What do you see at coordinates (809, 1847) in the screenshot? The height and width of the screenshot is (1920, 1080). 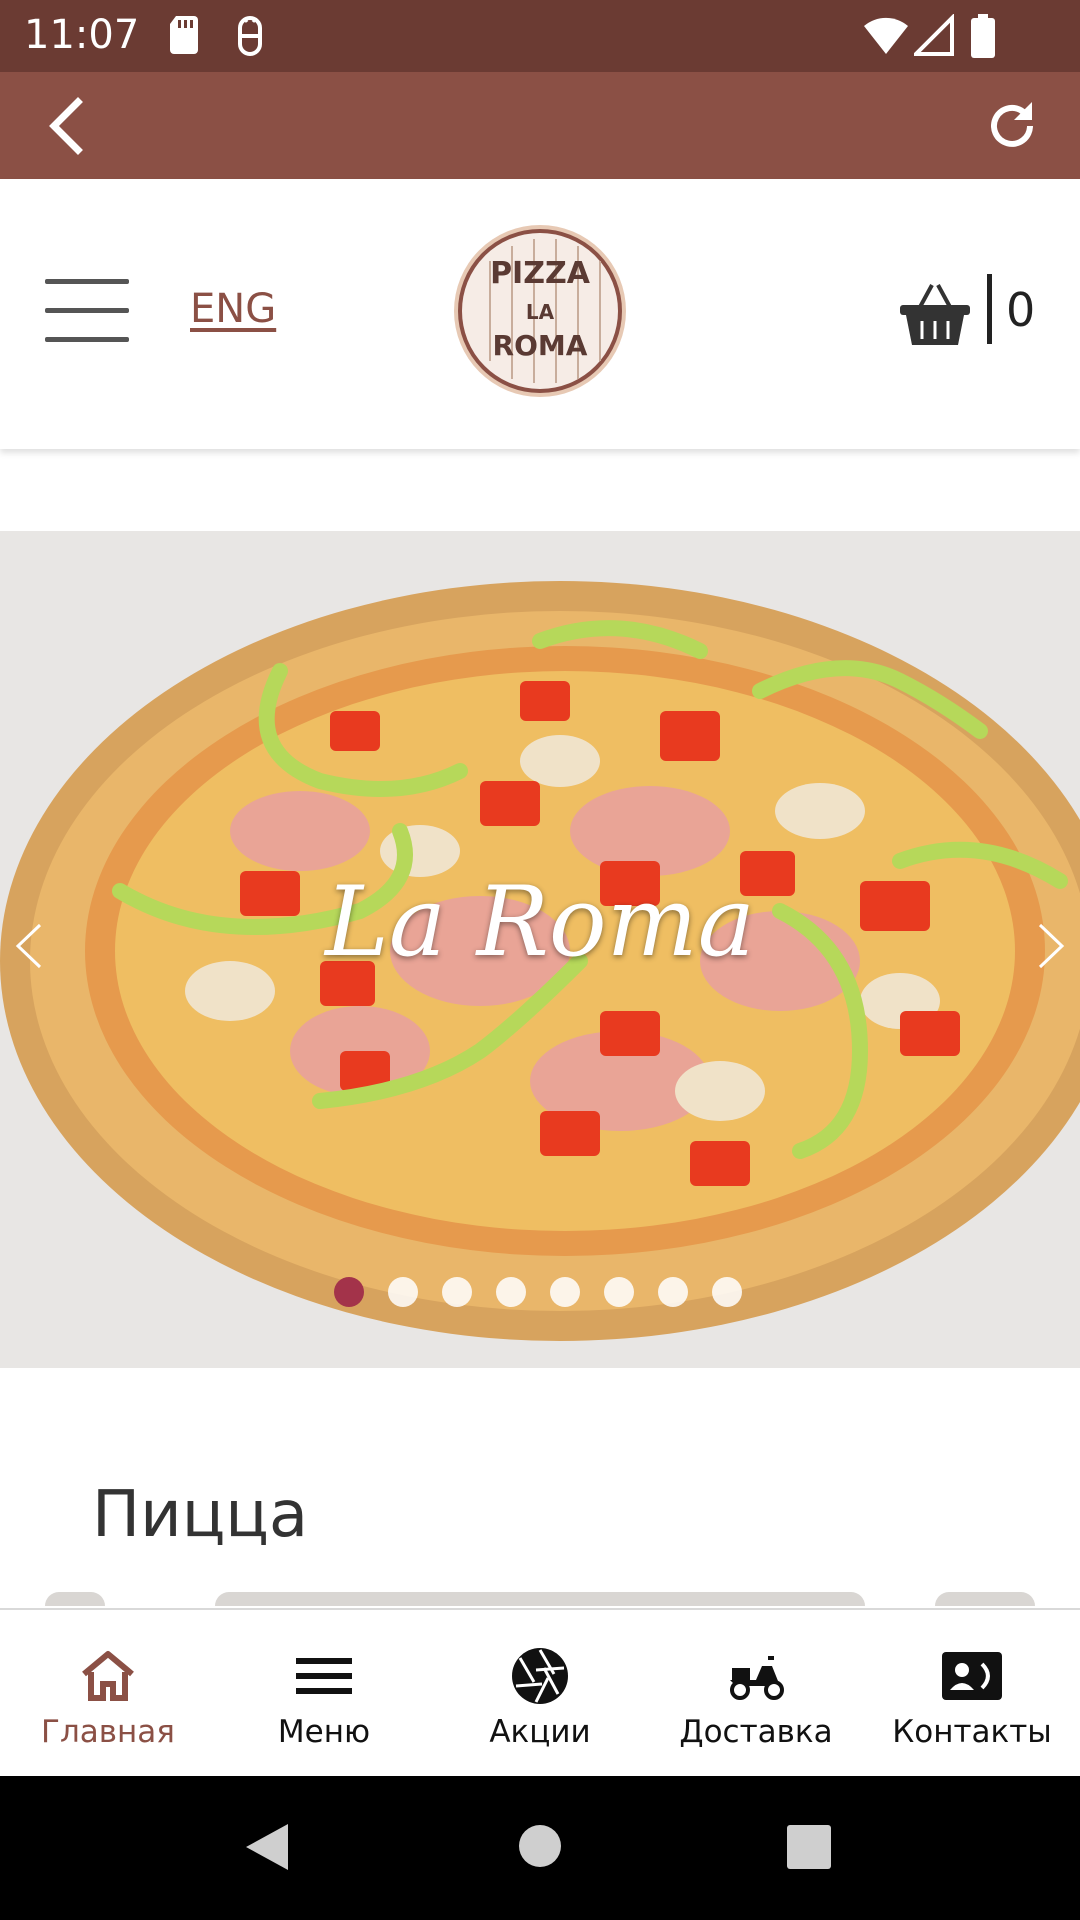 I see `recents-square-icon` at bounding box center [809, 1847].